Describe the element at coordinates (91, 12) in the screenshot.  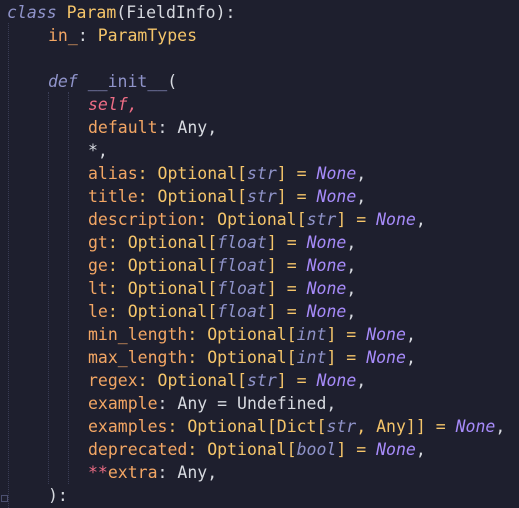
I see `class-name: Param` at that location.